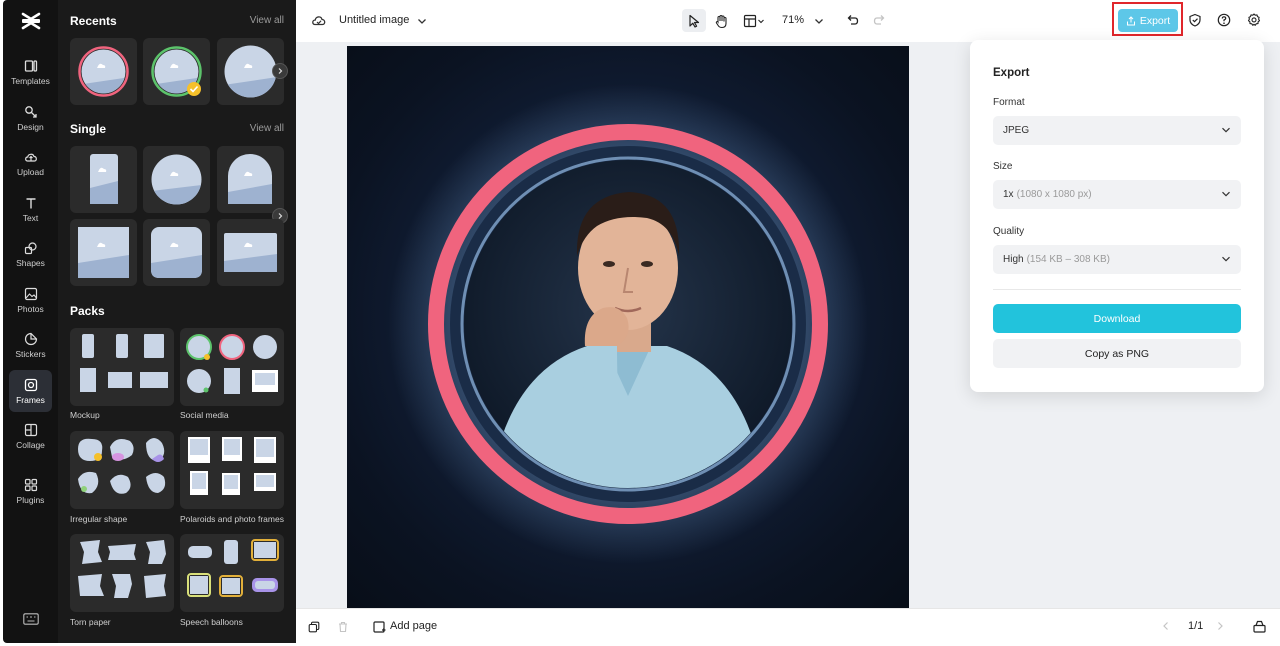 Image resolution: width=1280 pixels, height=646 pixels. I want to click on templates-icon, so click(30, 65).